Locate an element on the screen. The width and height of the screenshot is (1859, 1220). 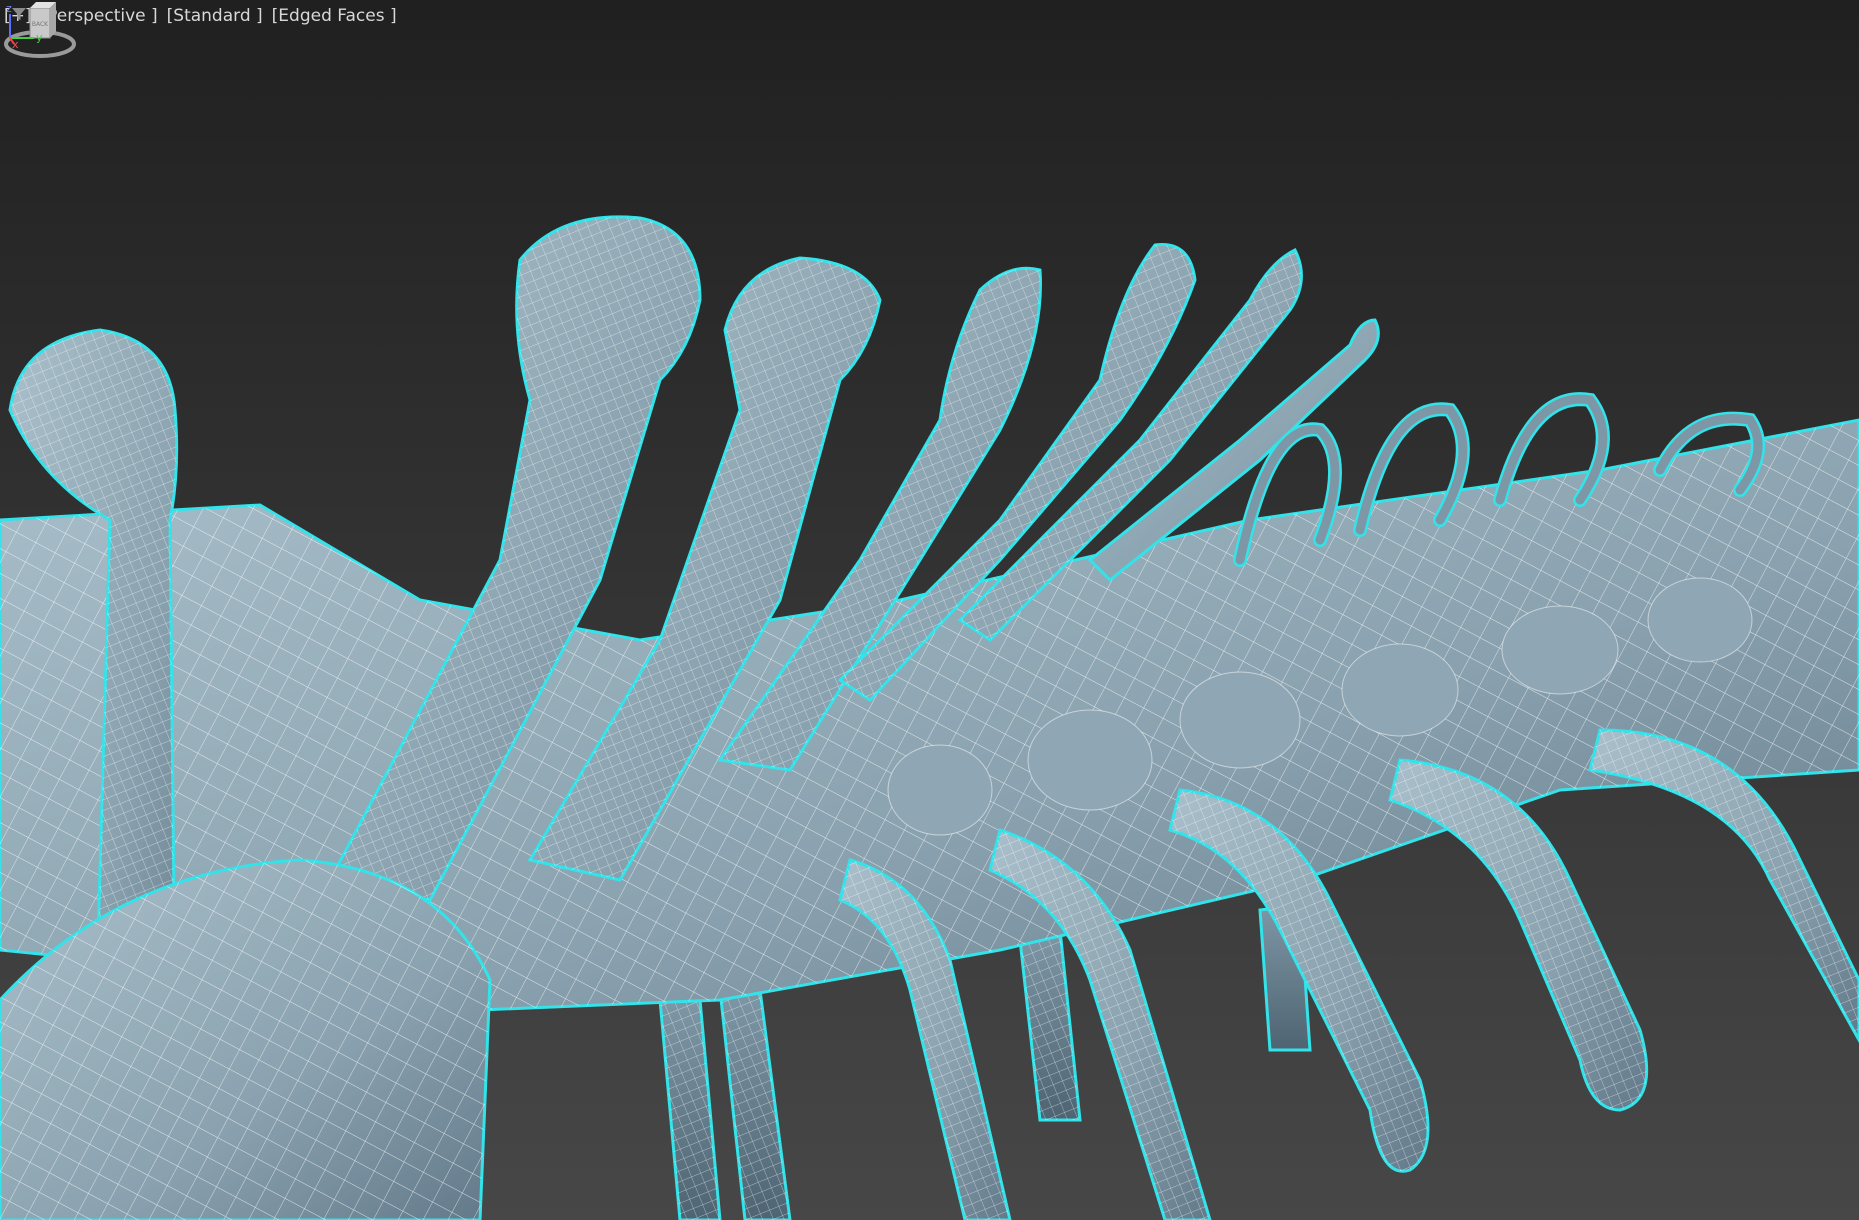
axis-z-label: z is located at coordinates (9, 8).